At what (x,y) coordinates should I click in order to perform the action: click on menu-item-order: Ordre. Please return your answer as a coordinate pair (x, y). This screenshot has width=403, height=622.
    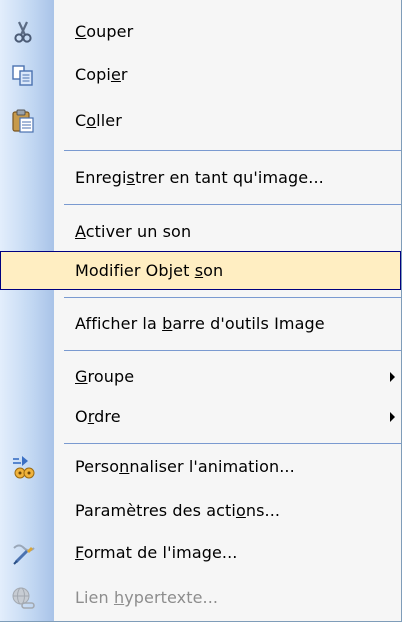
    Looking at the image, I should click on (200, 416).